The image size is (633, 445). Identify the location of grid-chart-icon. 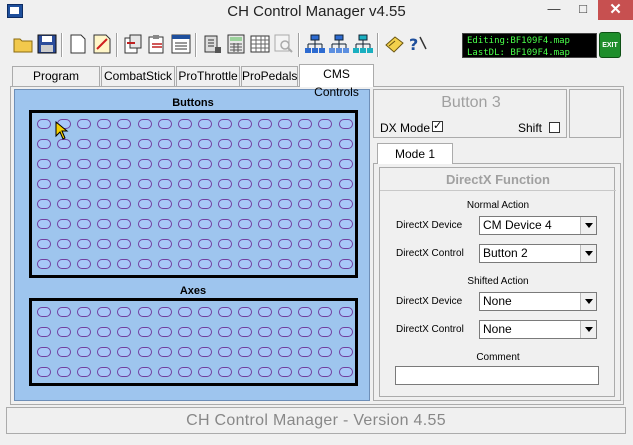
(260, 44).